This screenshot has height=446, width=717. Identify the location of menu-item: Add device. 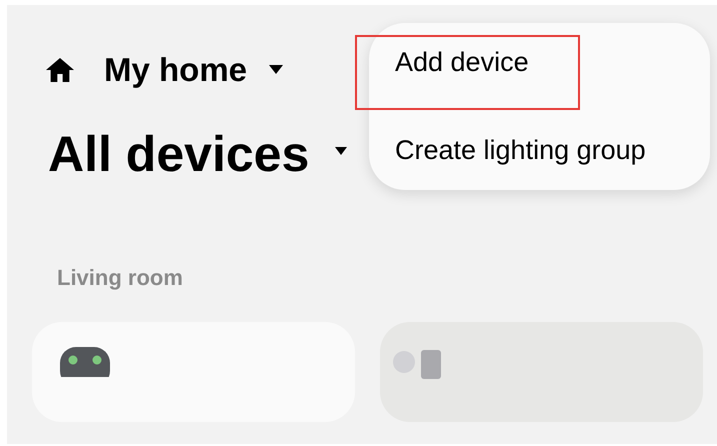
(467, 72).